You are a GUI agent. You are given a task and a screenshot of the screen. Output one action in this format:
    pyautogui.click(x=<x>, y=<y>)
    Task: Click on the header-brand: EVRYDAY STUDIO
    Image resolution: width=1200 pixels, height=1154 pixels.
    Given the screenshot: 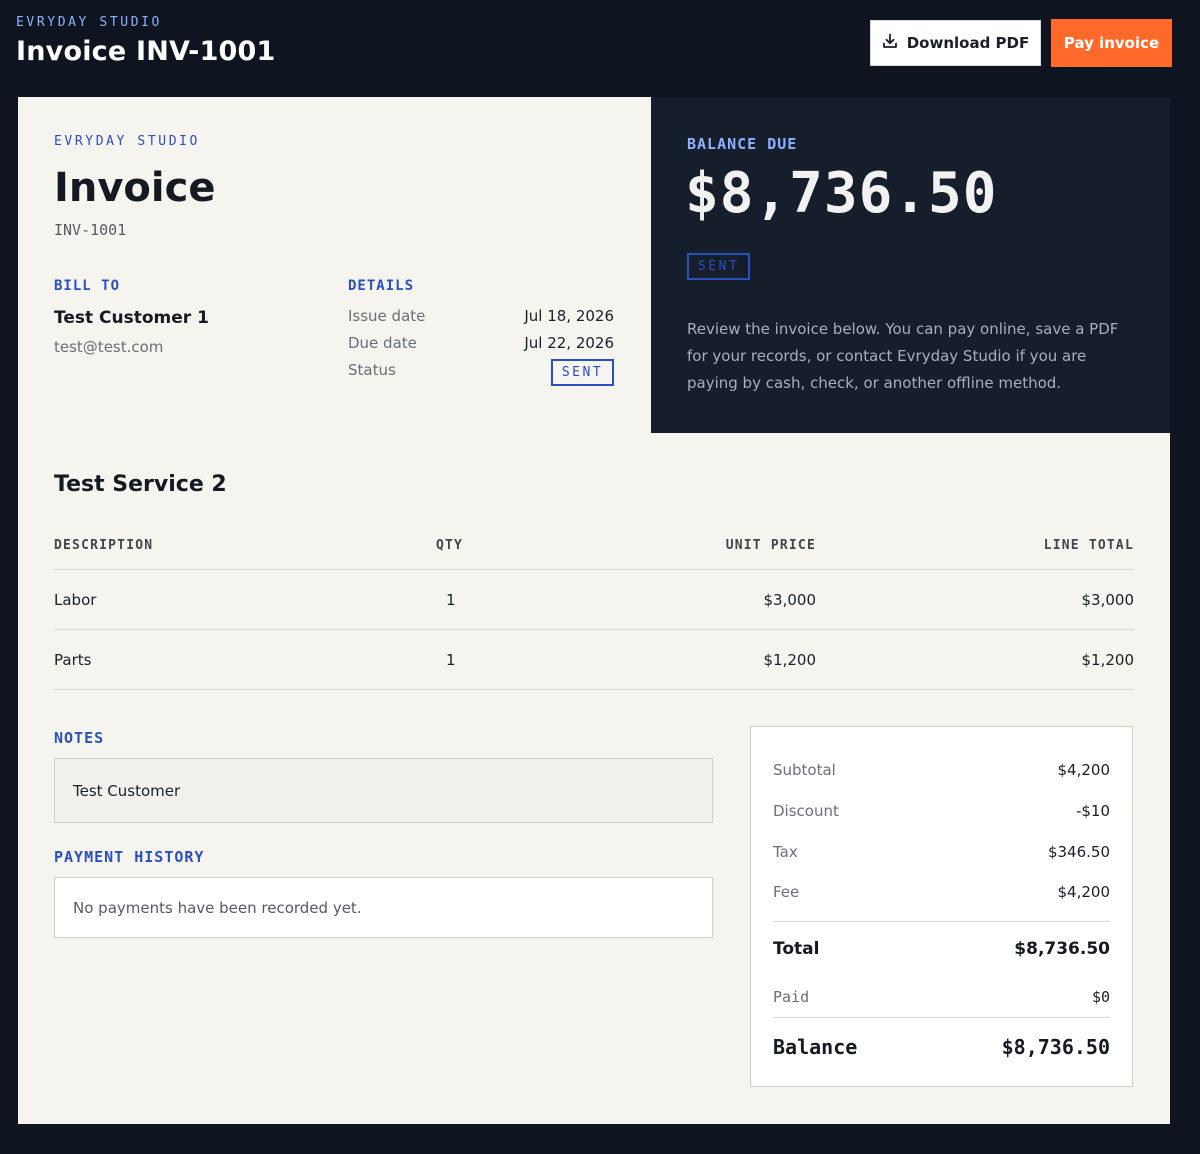 What is the action you would take?
    pyautogui.click(x=89, y=22)
    